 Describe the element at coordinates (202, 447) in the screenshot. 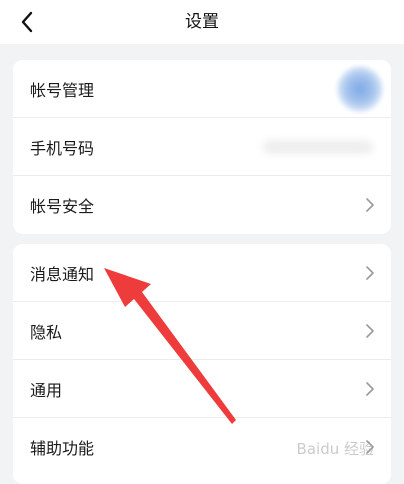

I see `accessibility-item: 辅助功能` at that location.